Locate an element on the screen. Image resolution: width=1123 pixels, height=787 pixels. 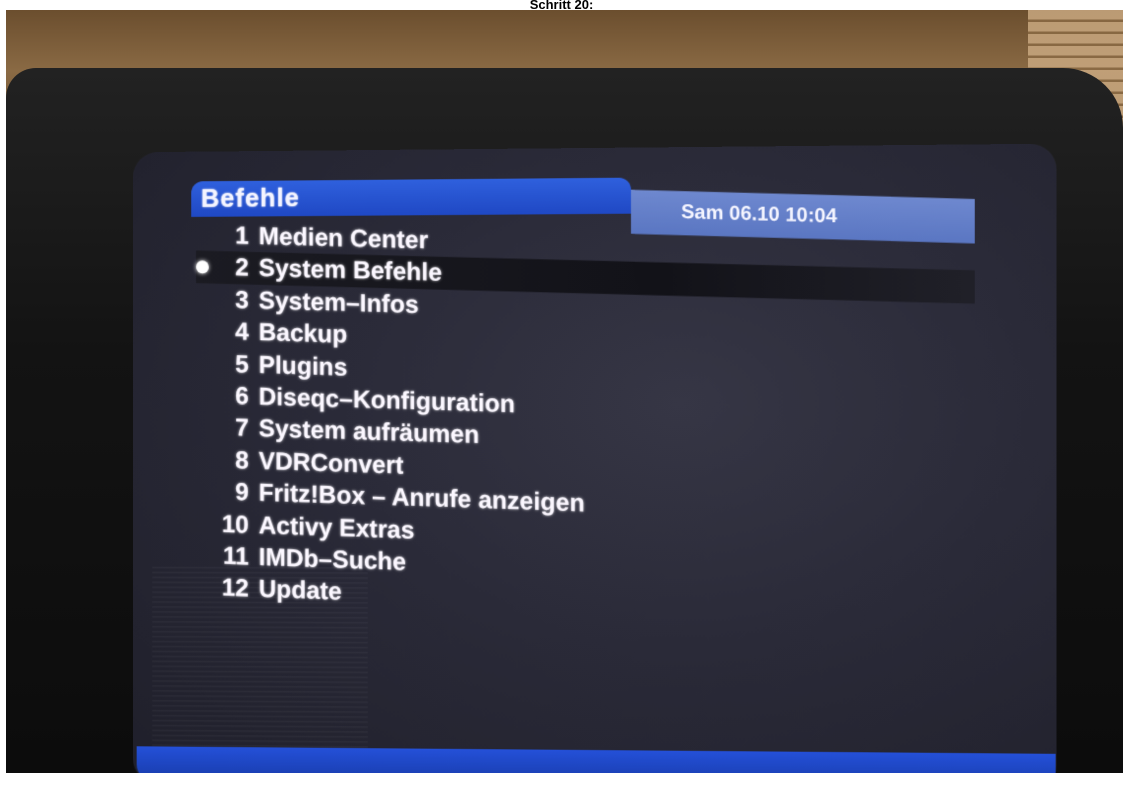
menu-item-label: System aufräumen is located at coordinates (369, 432).